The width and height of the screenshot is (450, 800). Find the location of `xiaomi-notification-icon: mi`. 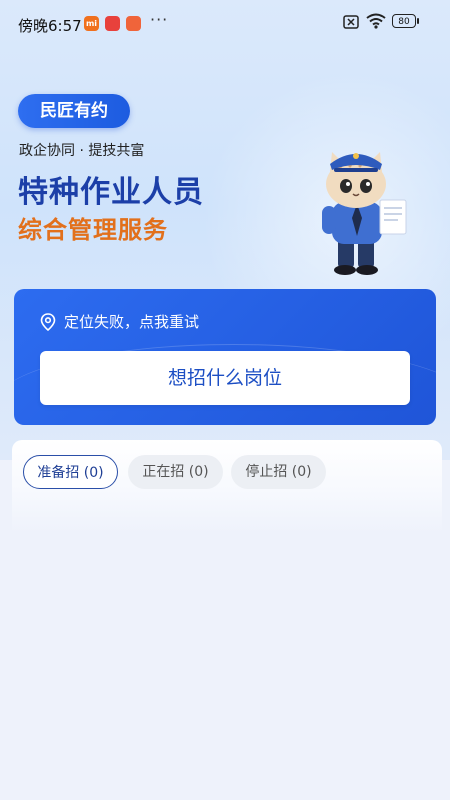

xiaomi-notification-icon: mi is located at coordinates (91, 23).